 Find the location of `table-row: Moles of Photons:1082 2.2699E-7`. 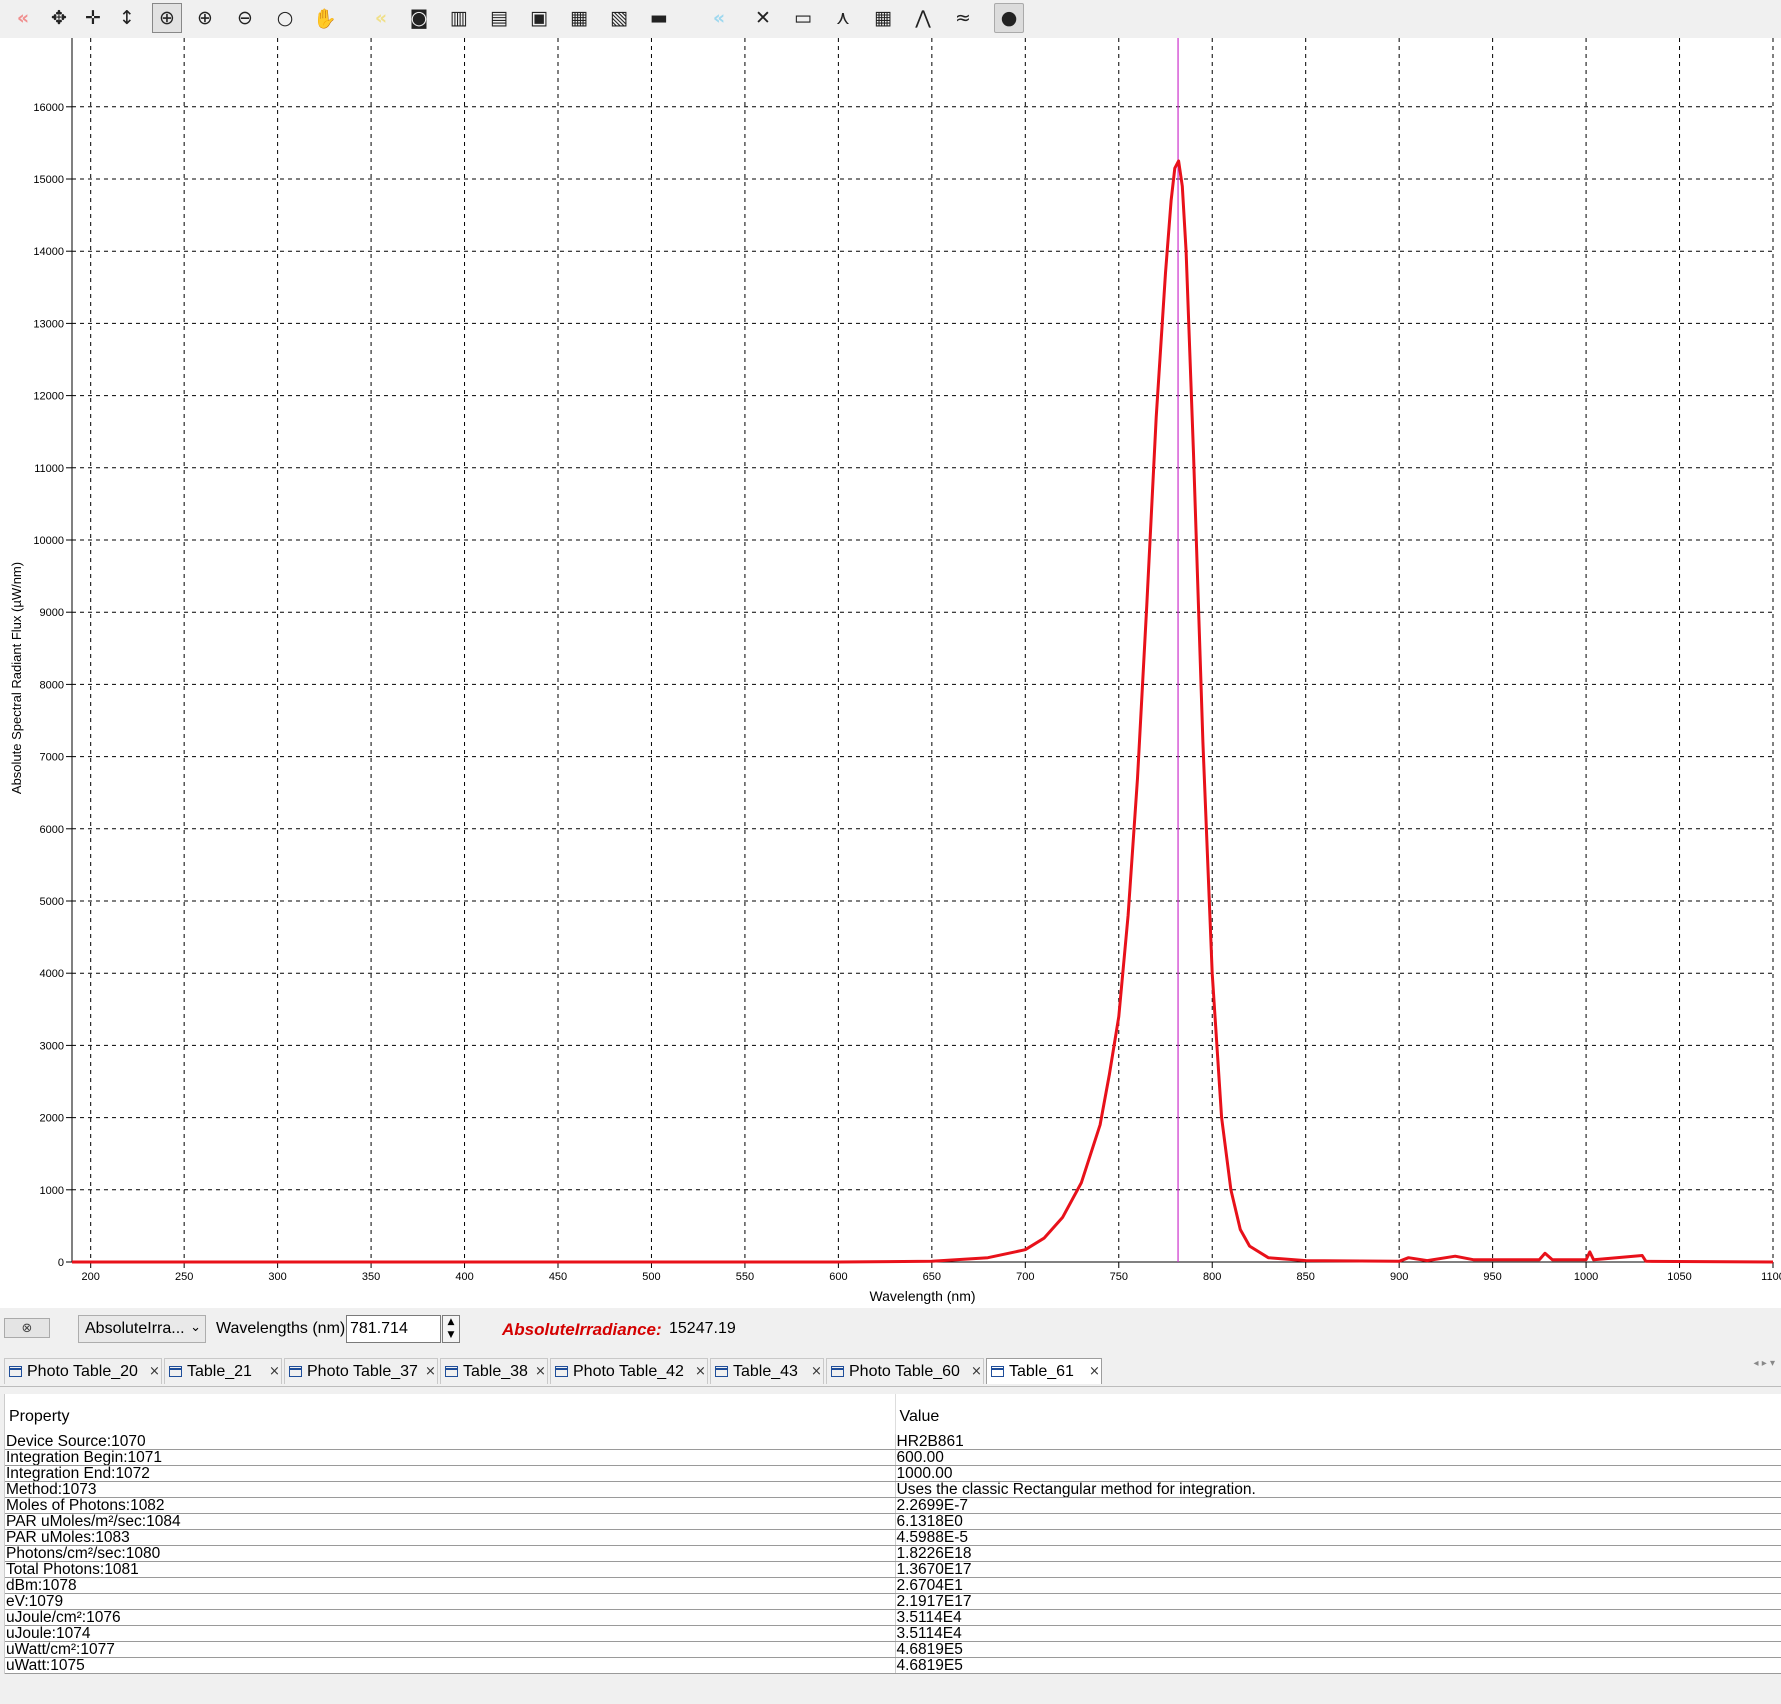

table-row: Moles of Photons:1082 2.2699E-7 is located at coordinates (893, 1505).